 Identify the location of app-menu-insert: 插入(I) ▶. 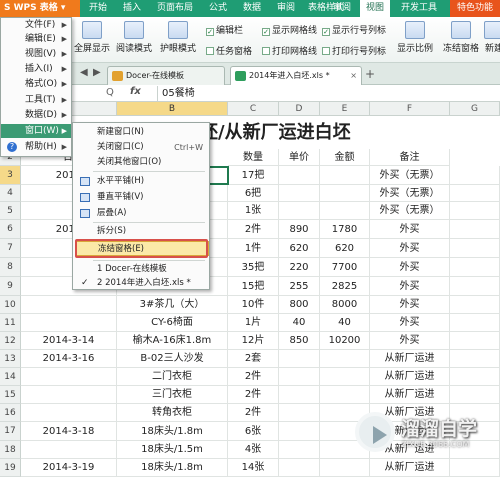
(36, 69).